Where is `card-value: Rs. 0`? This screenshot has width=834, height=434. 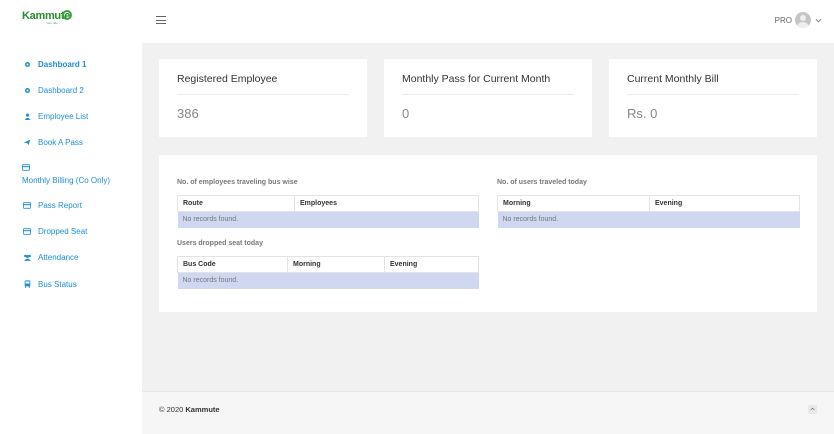 card-value: Rs. 0 is located at coordinates (642, 113).